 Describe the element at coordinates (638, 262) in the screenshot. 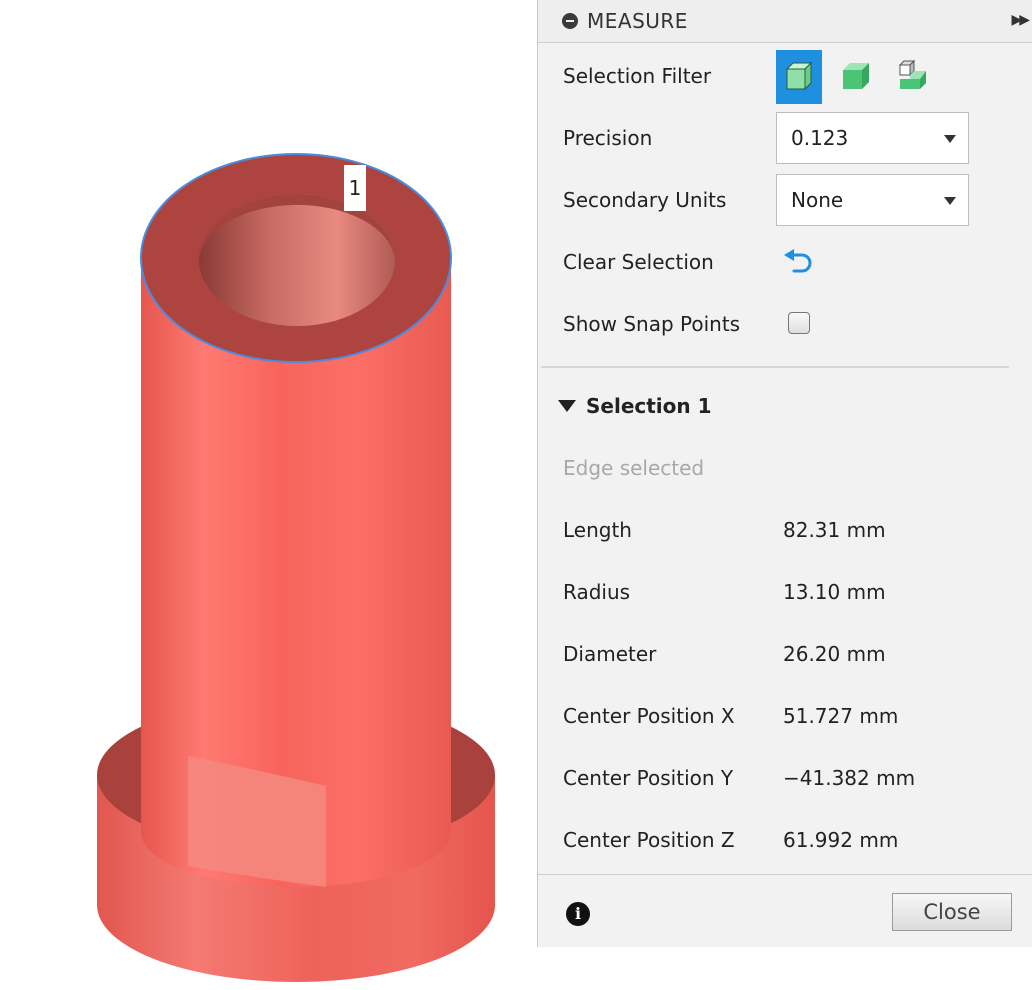

I see `clear-selection-label: Clear Selection` at that location.